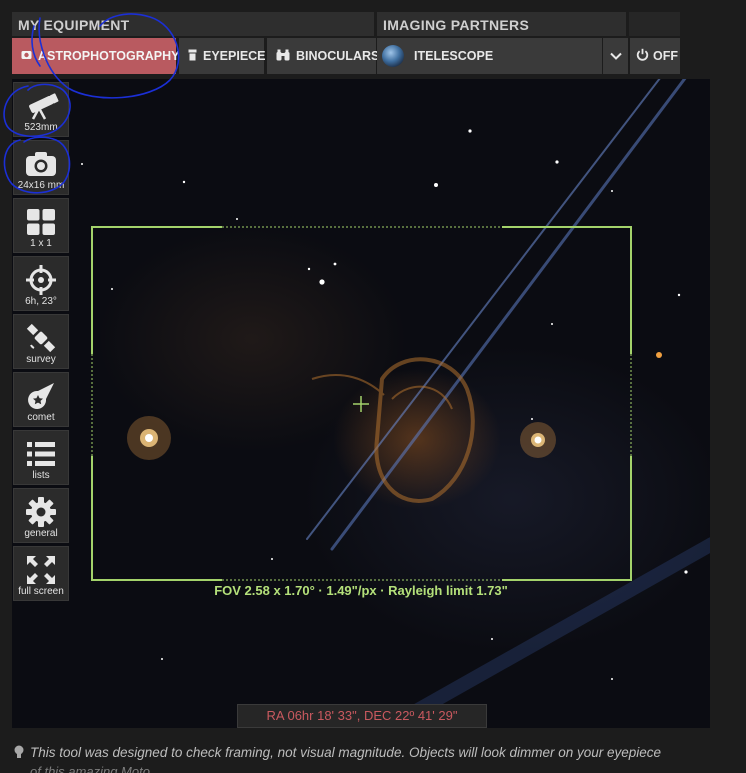  What do you see at coordinates (41, 164) in the screenshot?
I see `camera-icon` at bounding box center [41, 164].